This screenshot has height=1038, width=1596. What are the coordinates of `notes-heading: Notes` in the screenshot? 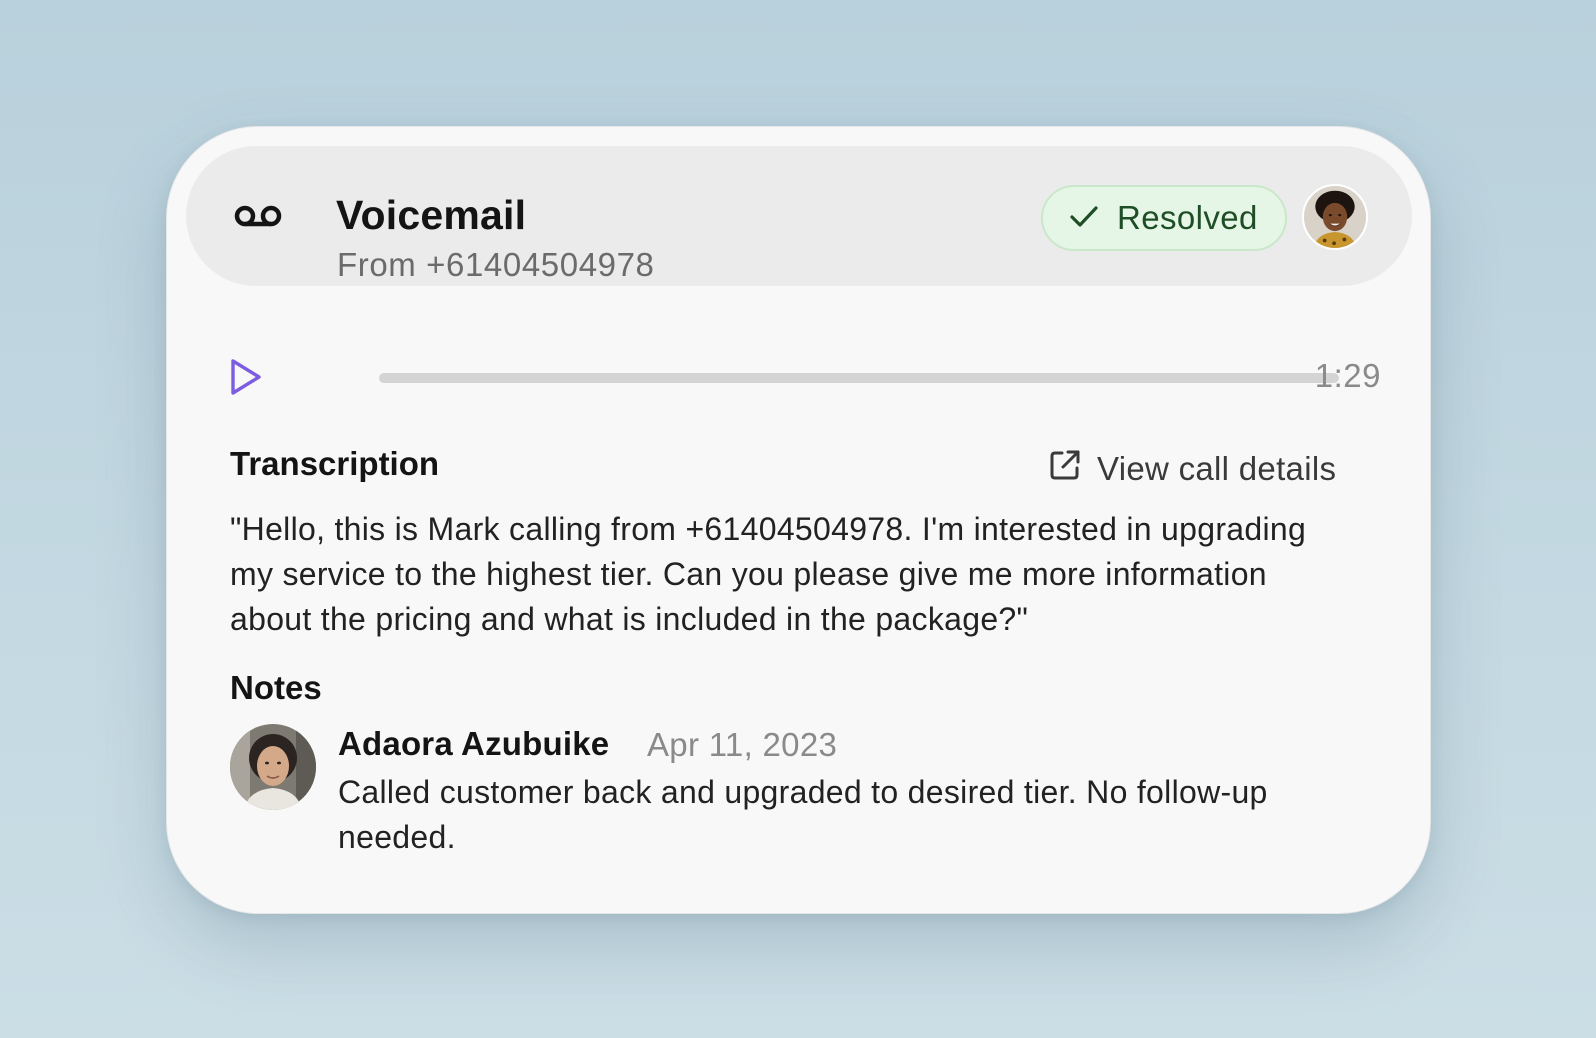 It's located at (276, 687).